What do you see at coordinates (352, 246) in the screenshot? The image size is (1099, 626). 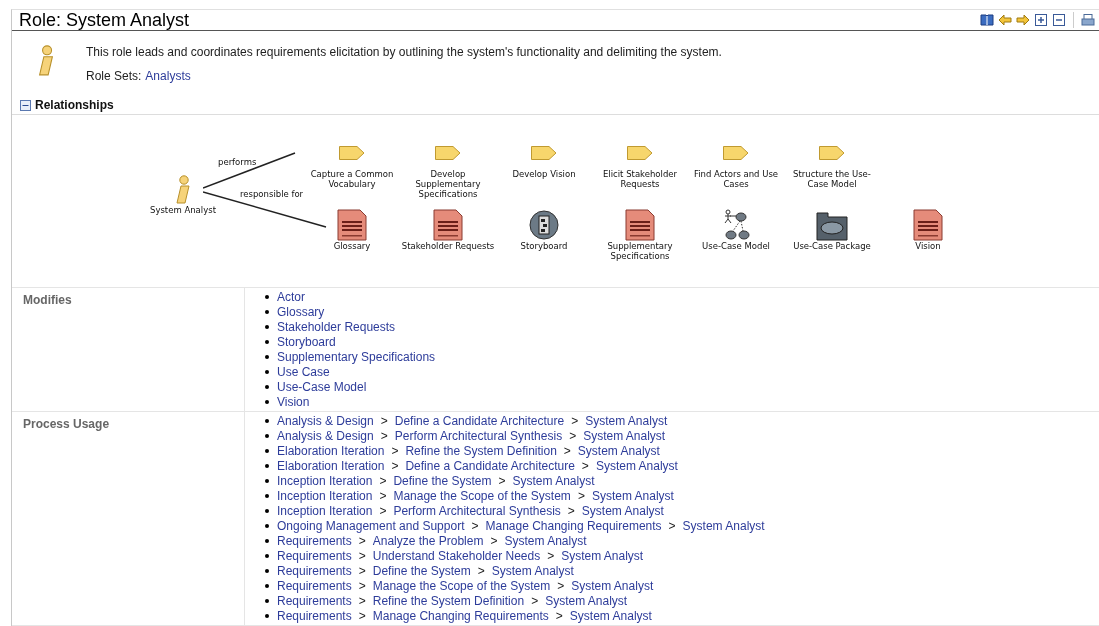 I see `work-product-label: Glossary` at bounding box center [352, 246].